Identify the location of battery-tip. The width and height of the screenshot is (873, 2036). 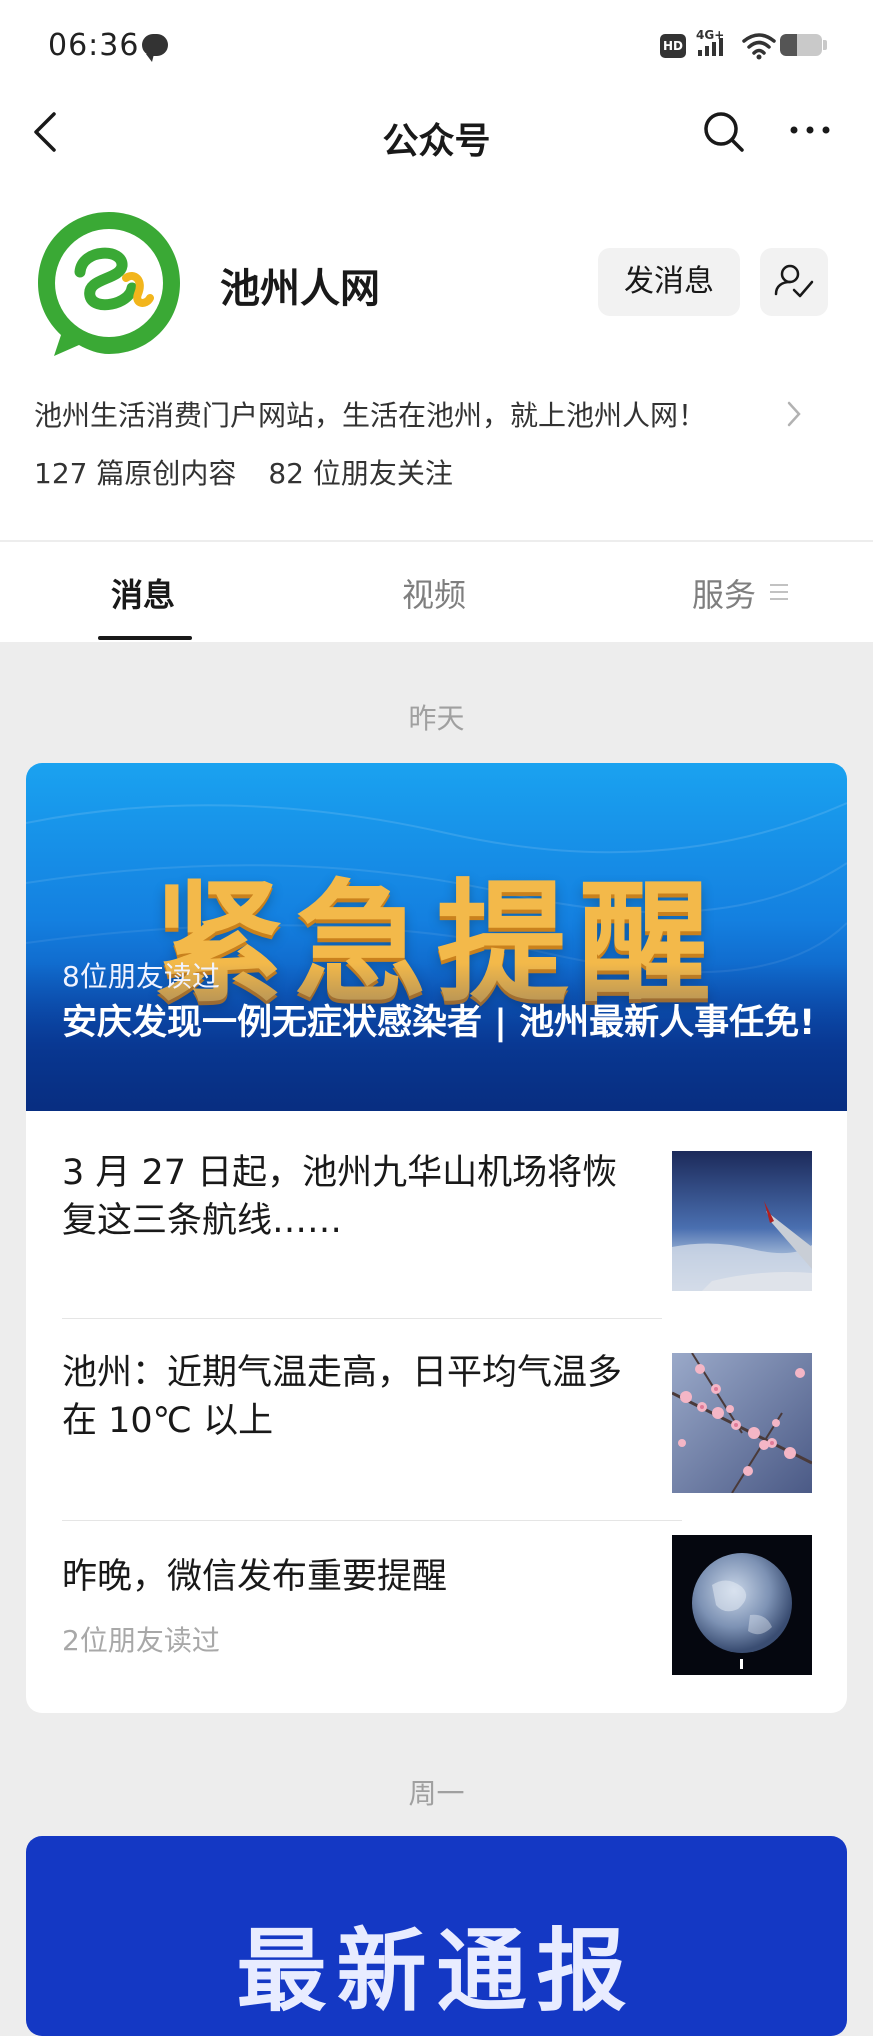
(825, 45).